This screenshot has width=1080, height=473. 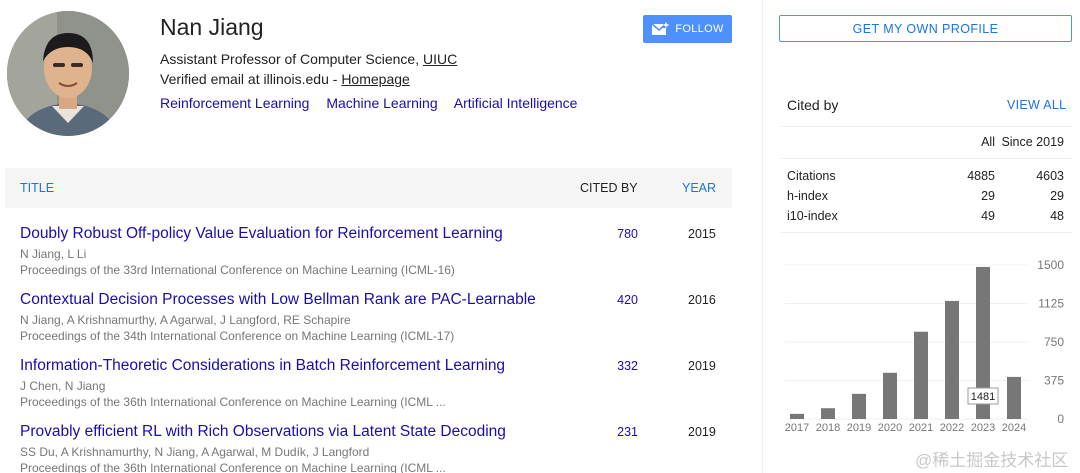 I want to click on cited-by-count: 332, so click(x=613, y=366).